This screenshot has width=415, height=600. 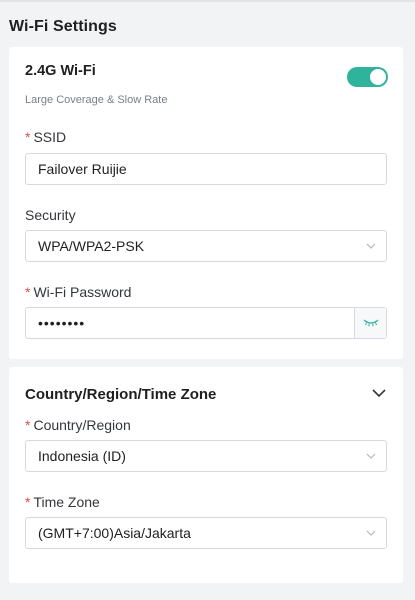 I want to click on wifi-password-input: ••••••••, so click(x=206, y=323).